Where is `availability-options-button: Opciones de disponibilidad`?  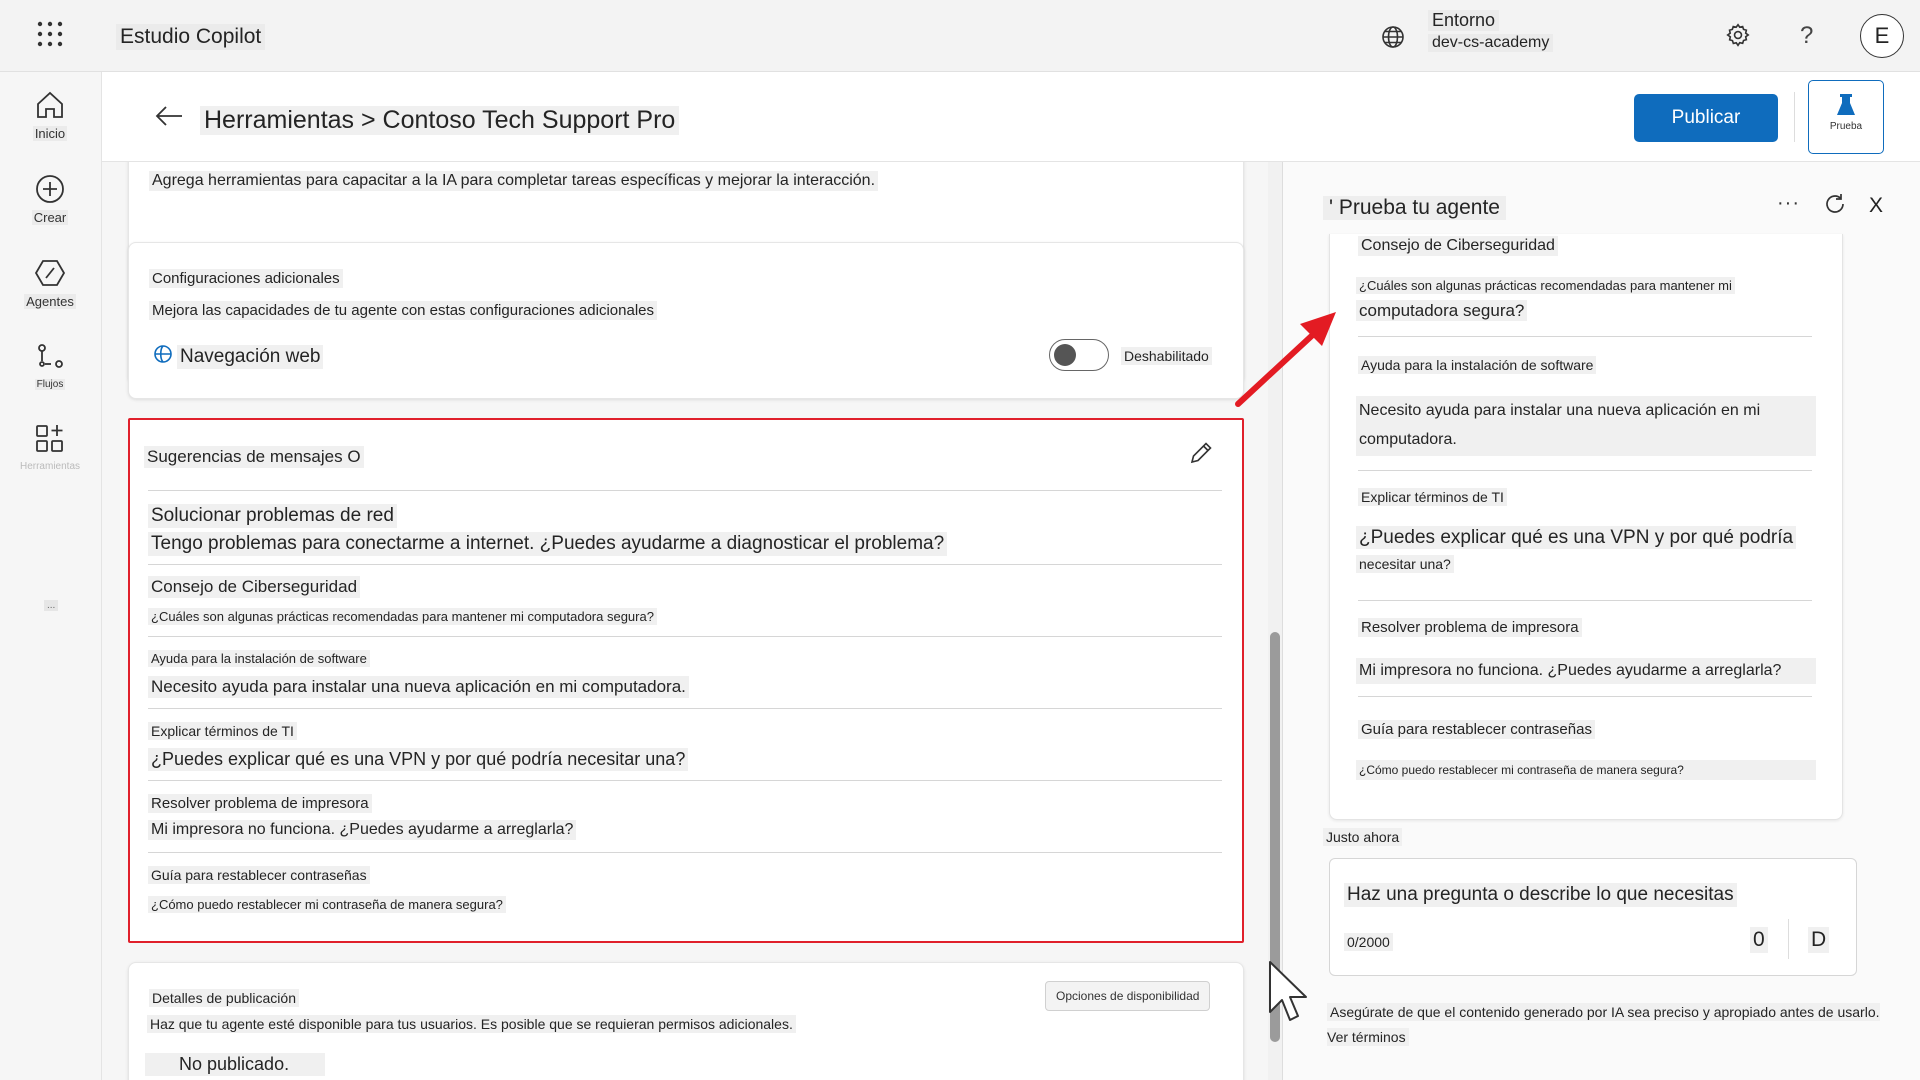
availability-options-button: Opciones de disponibilidad is located at coordinates (1128, 996).